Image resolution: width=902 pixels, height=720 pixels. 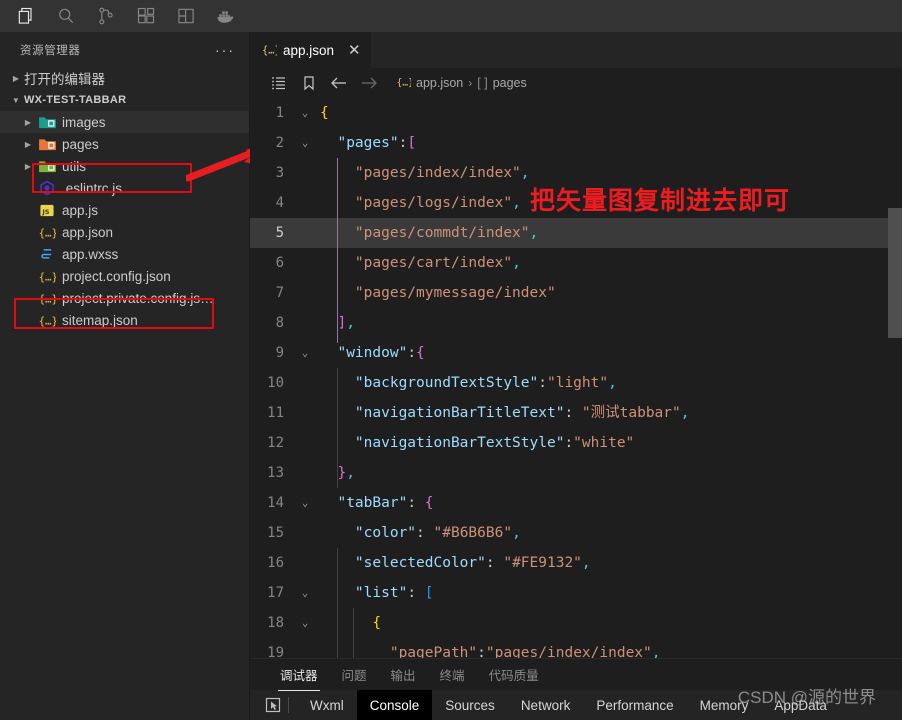 I want to click on code-line: 16 "selectedColor": "#FE9132",, so click(x=576, y=563).